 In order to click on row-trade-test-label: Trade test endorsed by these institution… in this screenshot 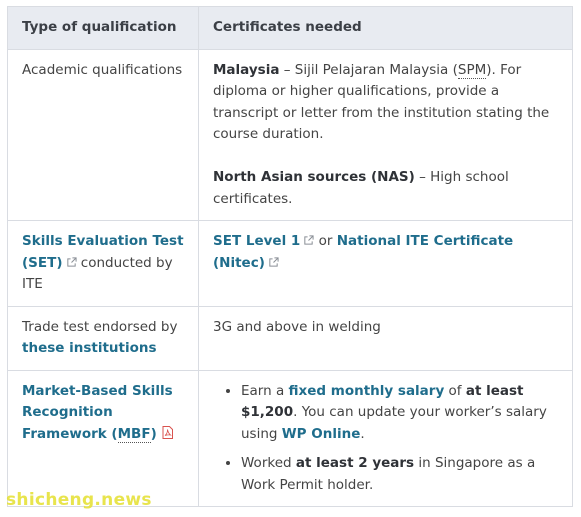, I will do `click(103, 338)`.